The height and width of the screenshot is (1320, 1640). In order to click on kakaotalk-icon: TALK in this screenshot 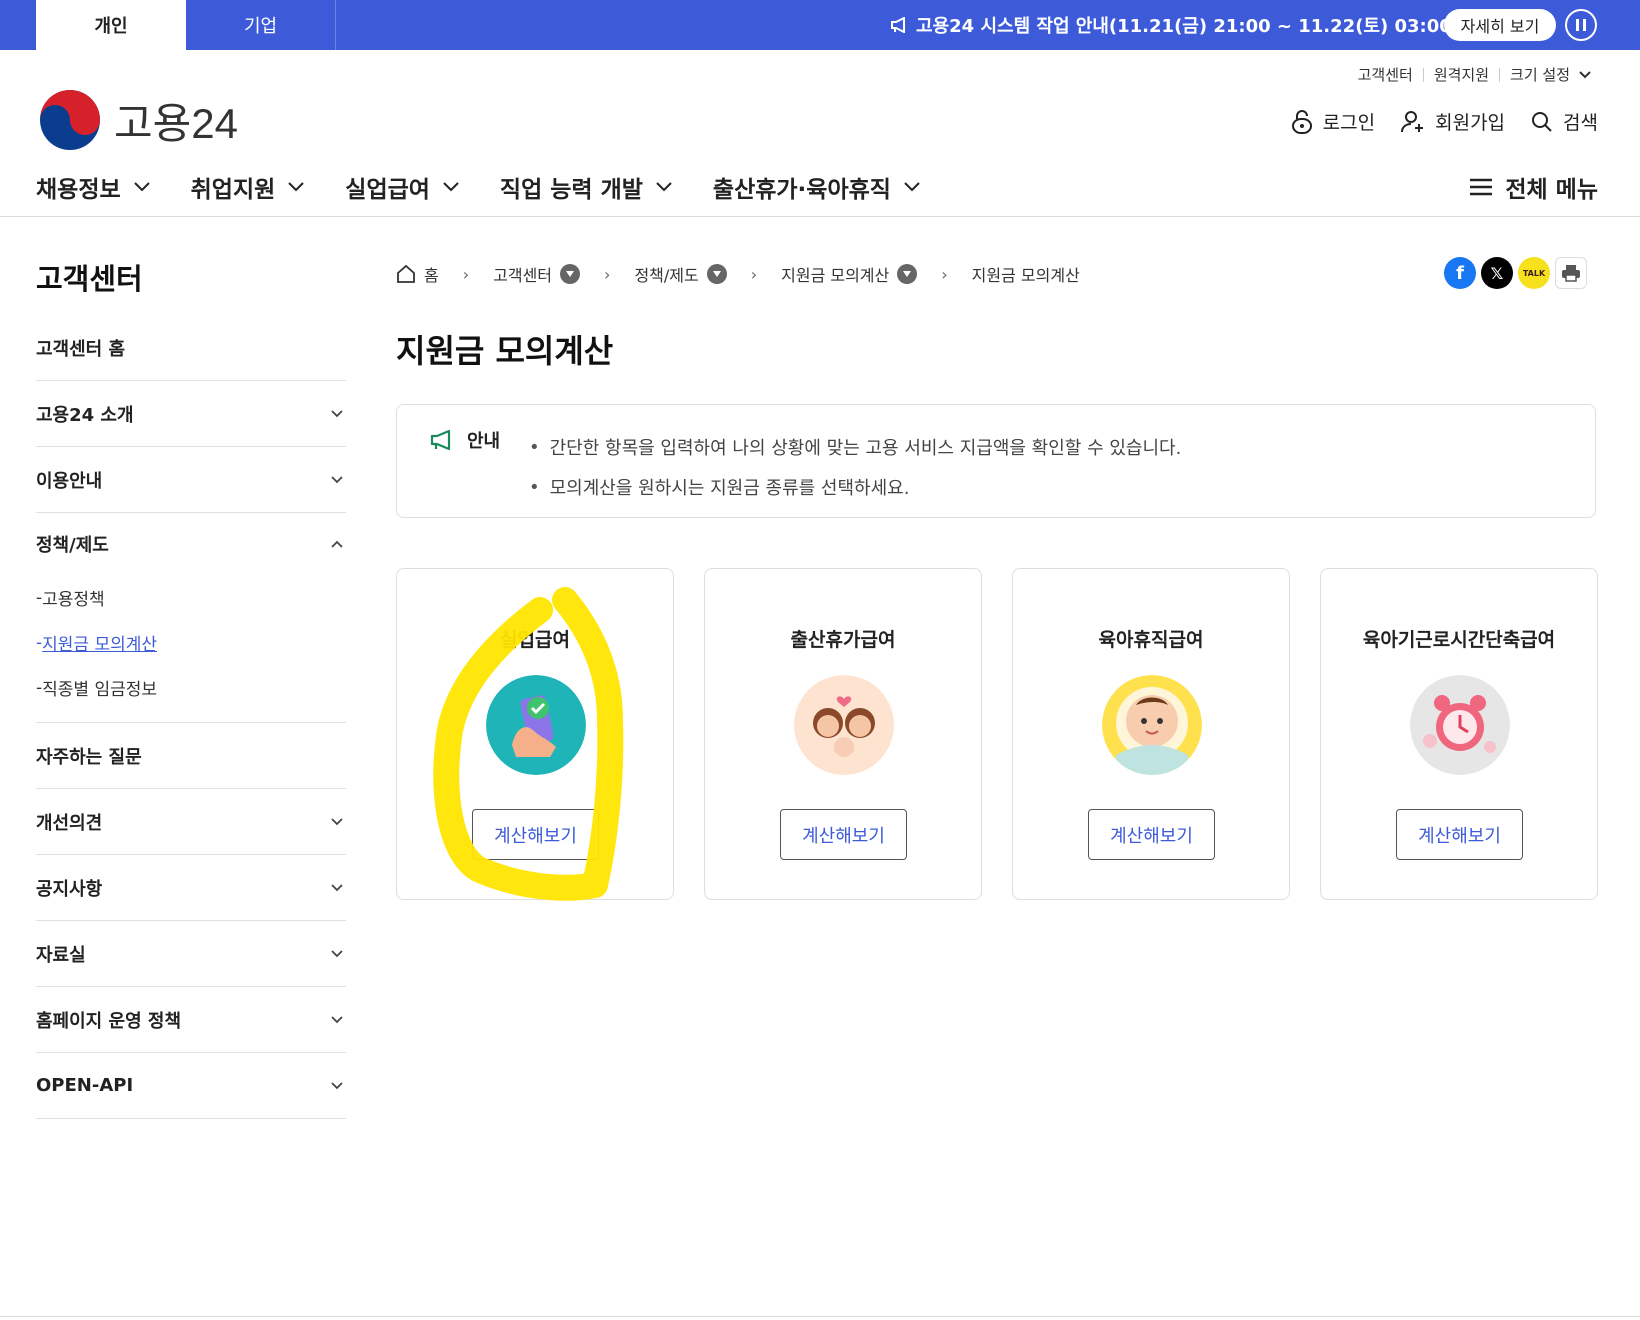, I will do `click(1534, 273)`.